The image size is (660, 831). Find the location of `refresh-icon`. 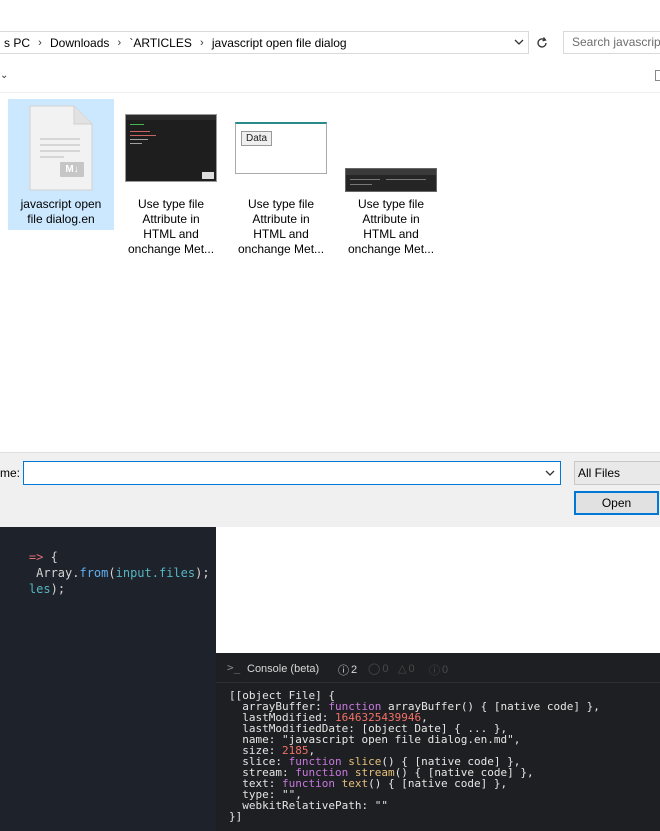

refresh-icon is located at coordinates (542, 42).